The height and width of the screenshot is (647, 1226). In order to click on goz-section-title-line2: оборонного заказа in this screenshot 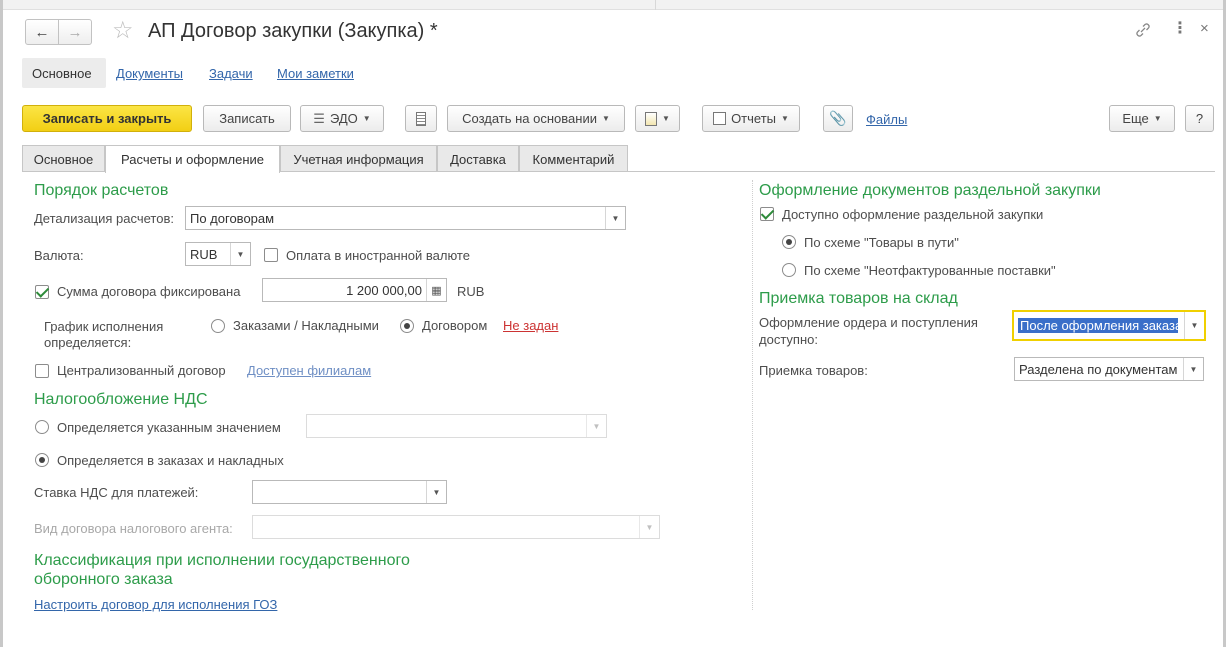, I will do `click(103, 579)`.